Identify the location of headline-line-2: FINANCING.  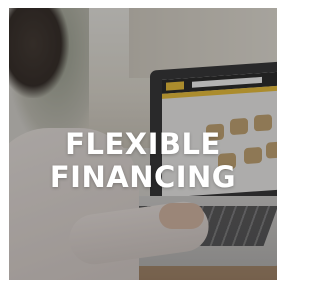
(143, 177).